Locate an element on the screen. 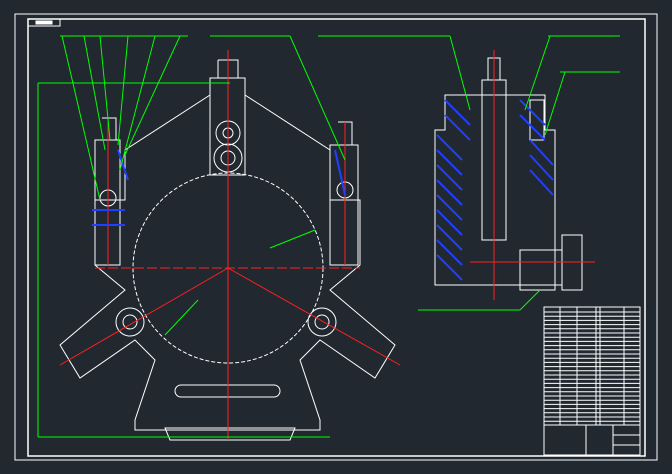  title-block-main is located at coordinates (592, 440).